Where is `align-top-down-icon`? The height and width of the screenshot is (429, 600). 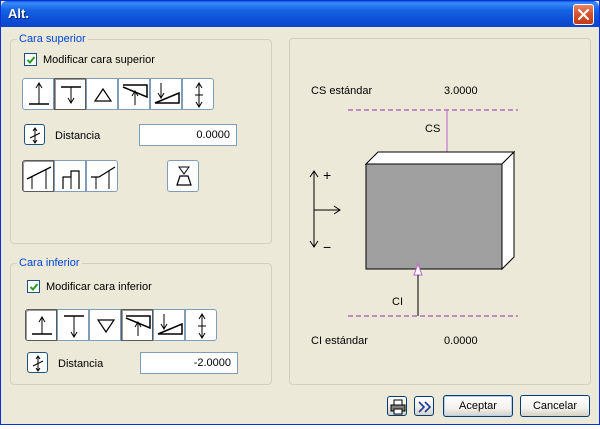 align-top-down-icon is located at coordinates (71, 95).